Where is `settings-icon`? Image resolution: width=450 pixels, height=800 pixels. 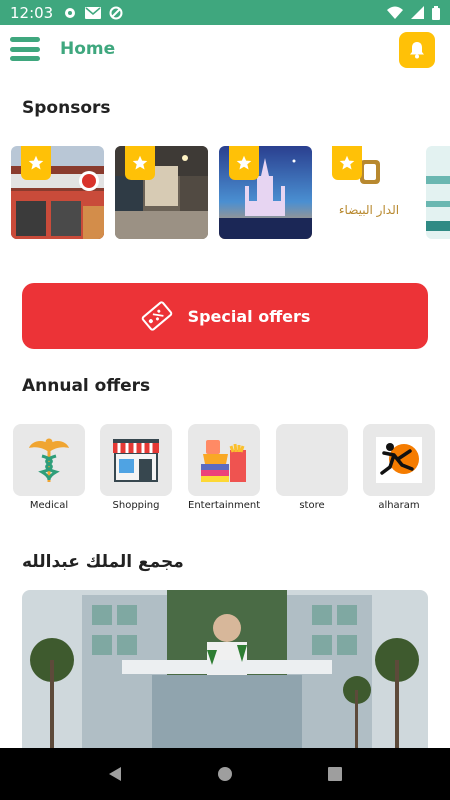
settings-icon is located at coordinates (70, 12).